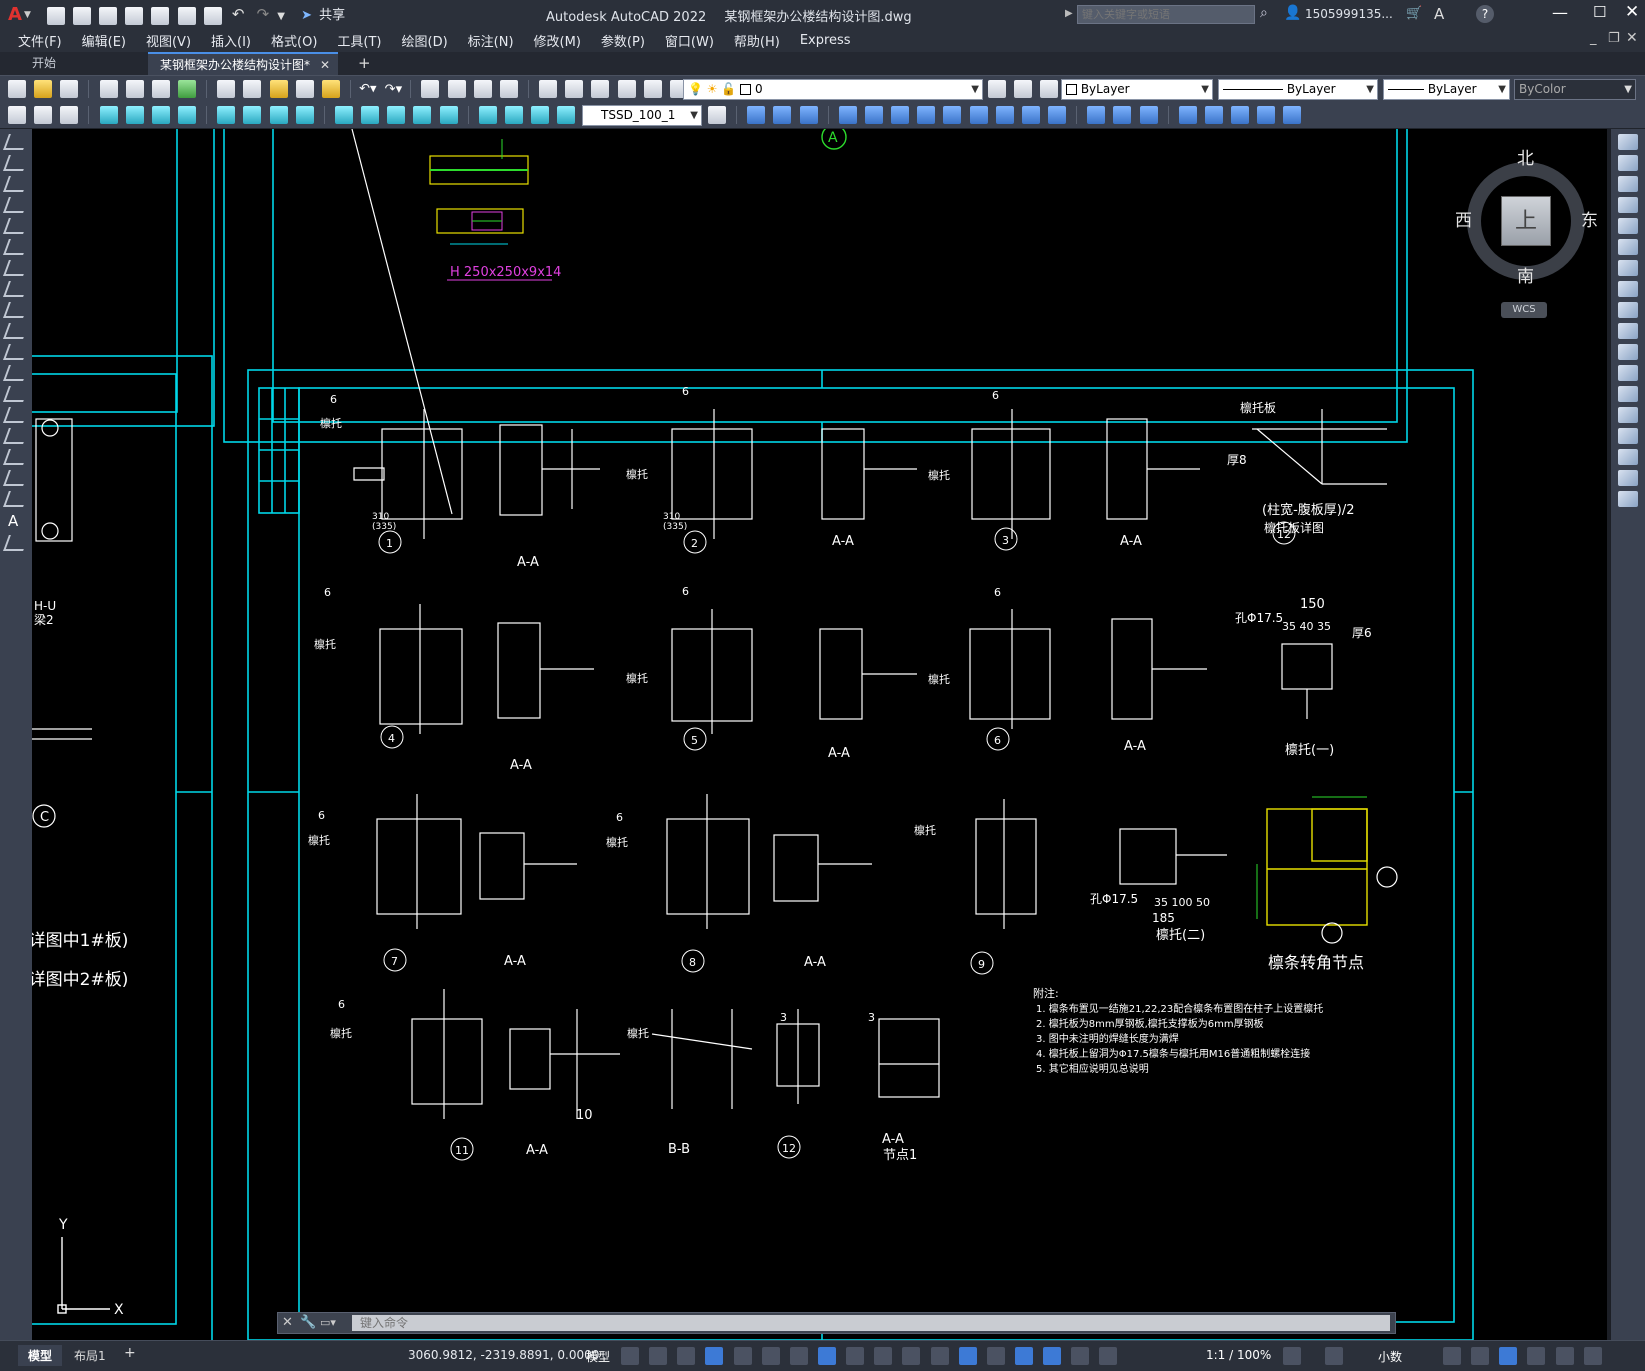  Describe the element at coordinates (212, 15) in the screenshot. I see `print-icon` at that location.